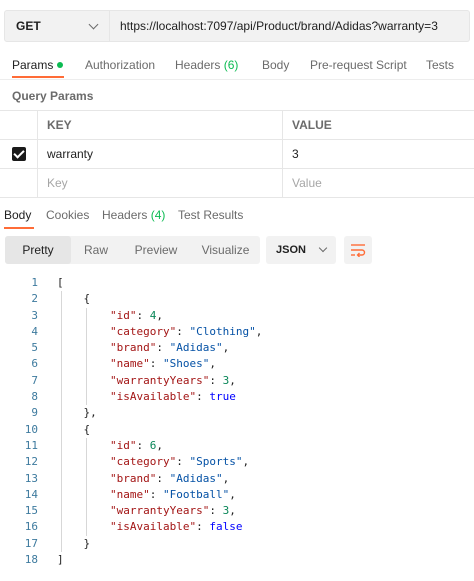 The width and height of the screenshot is (474, 581). Describe the element at coordinates (162, 364) in the screenshot. I see `code-text: "name": "Shoes",` at that location.